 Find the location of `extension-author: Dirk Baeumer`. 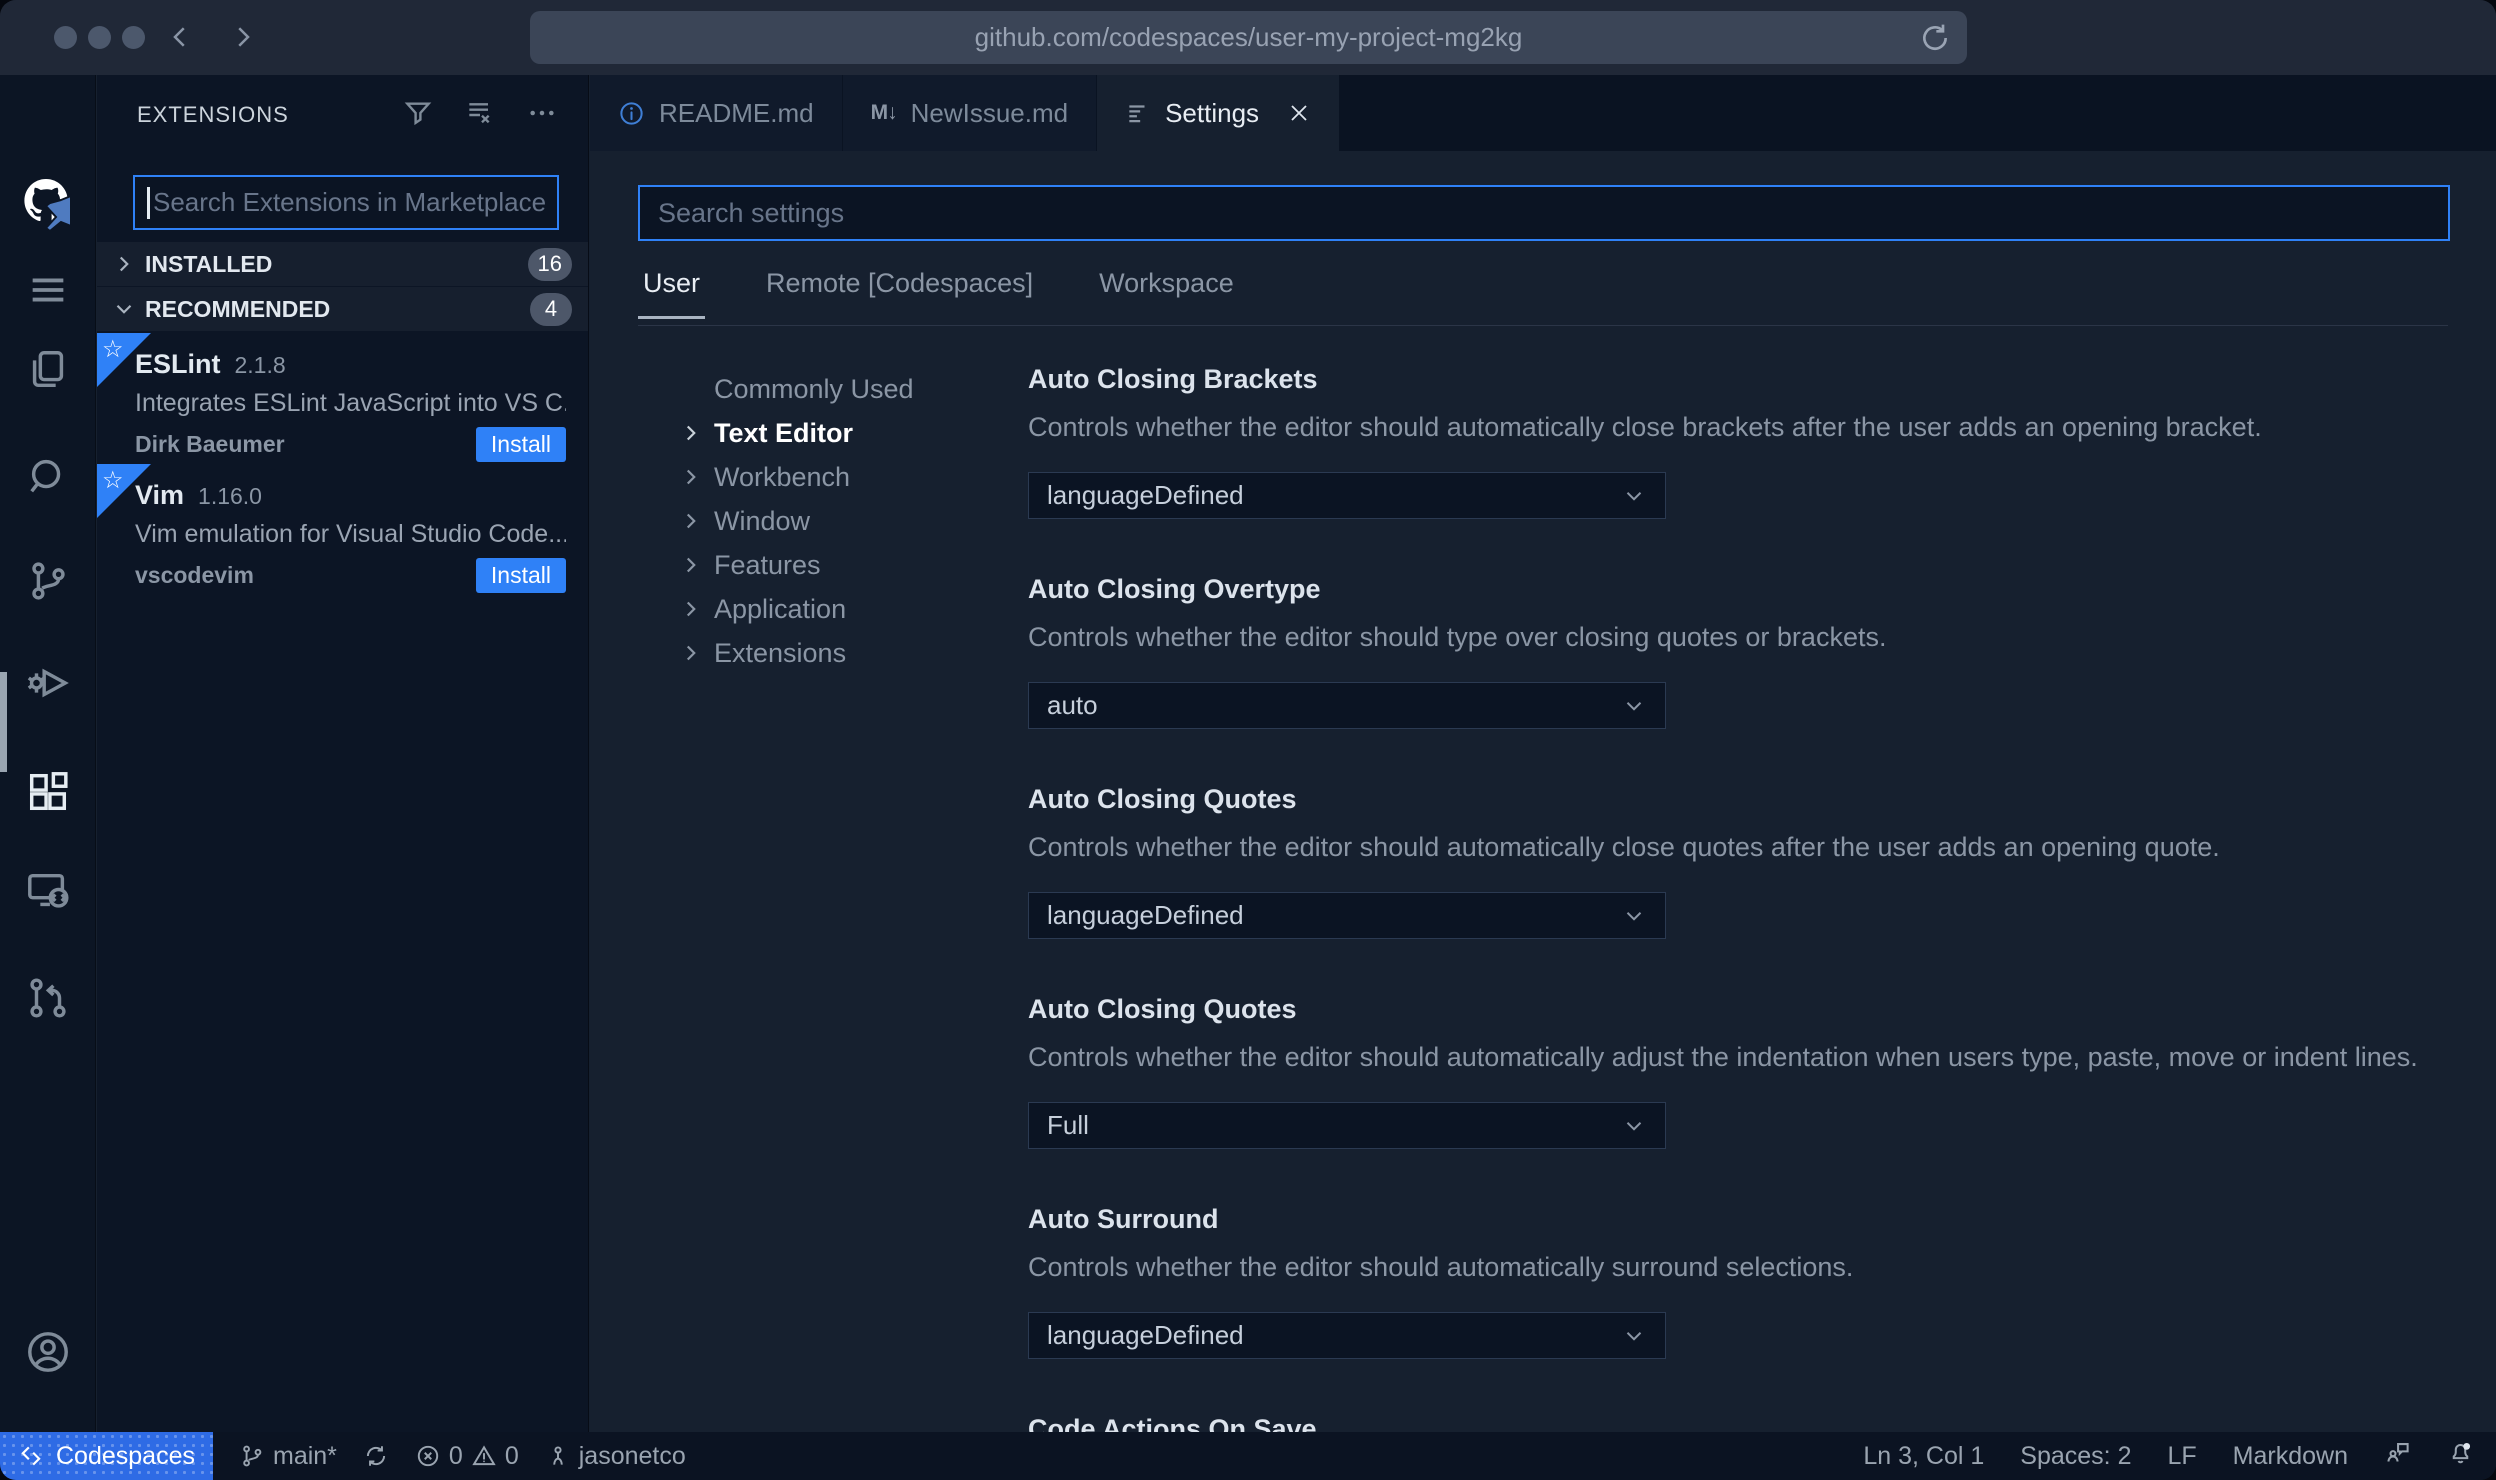

extension-author: Dirk Baeumer is located at coordinates (210, 444).